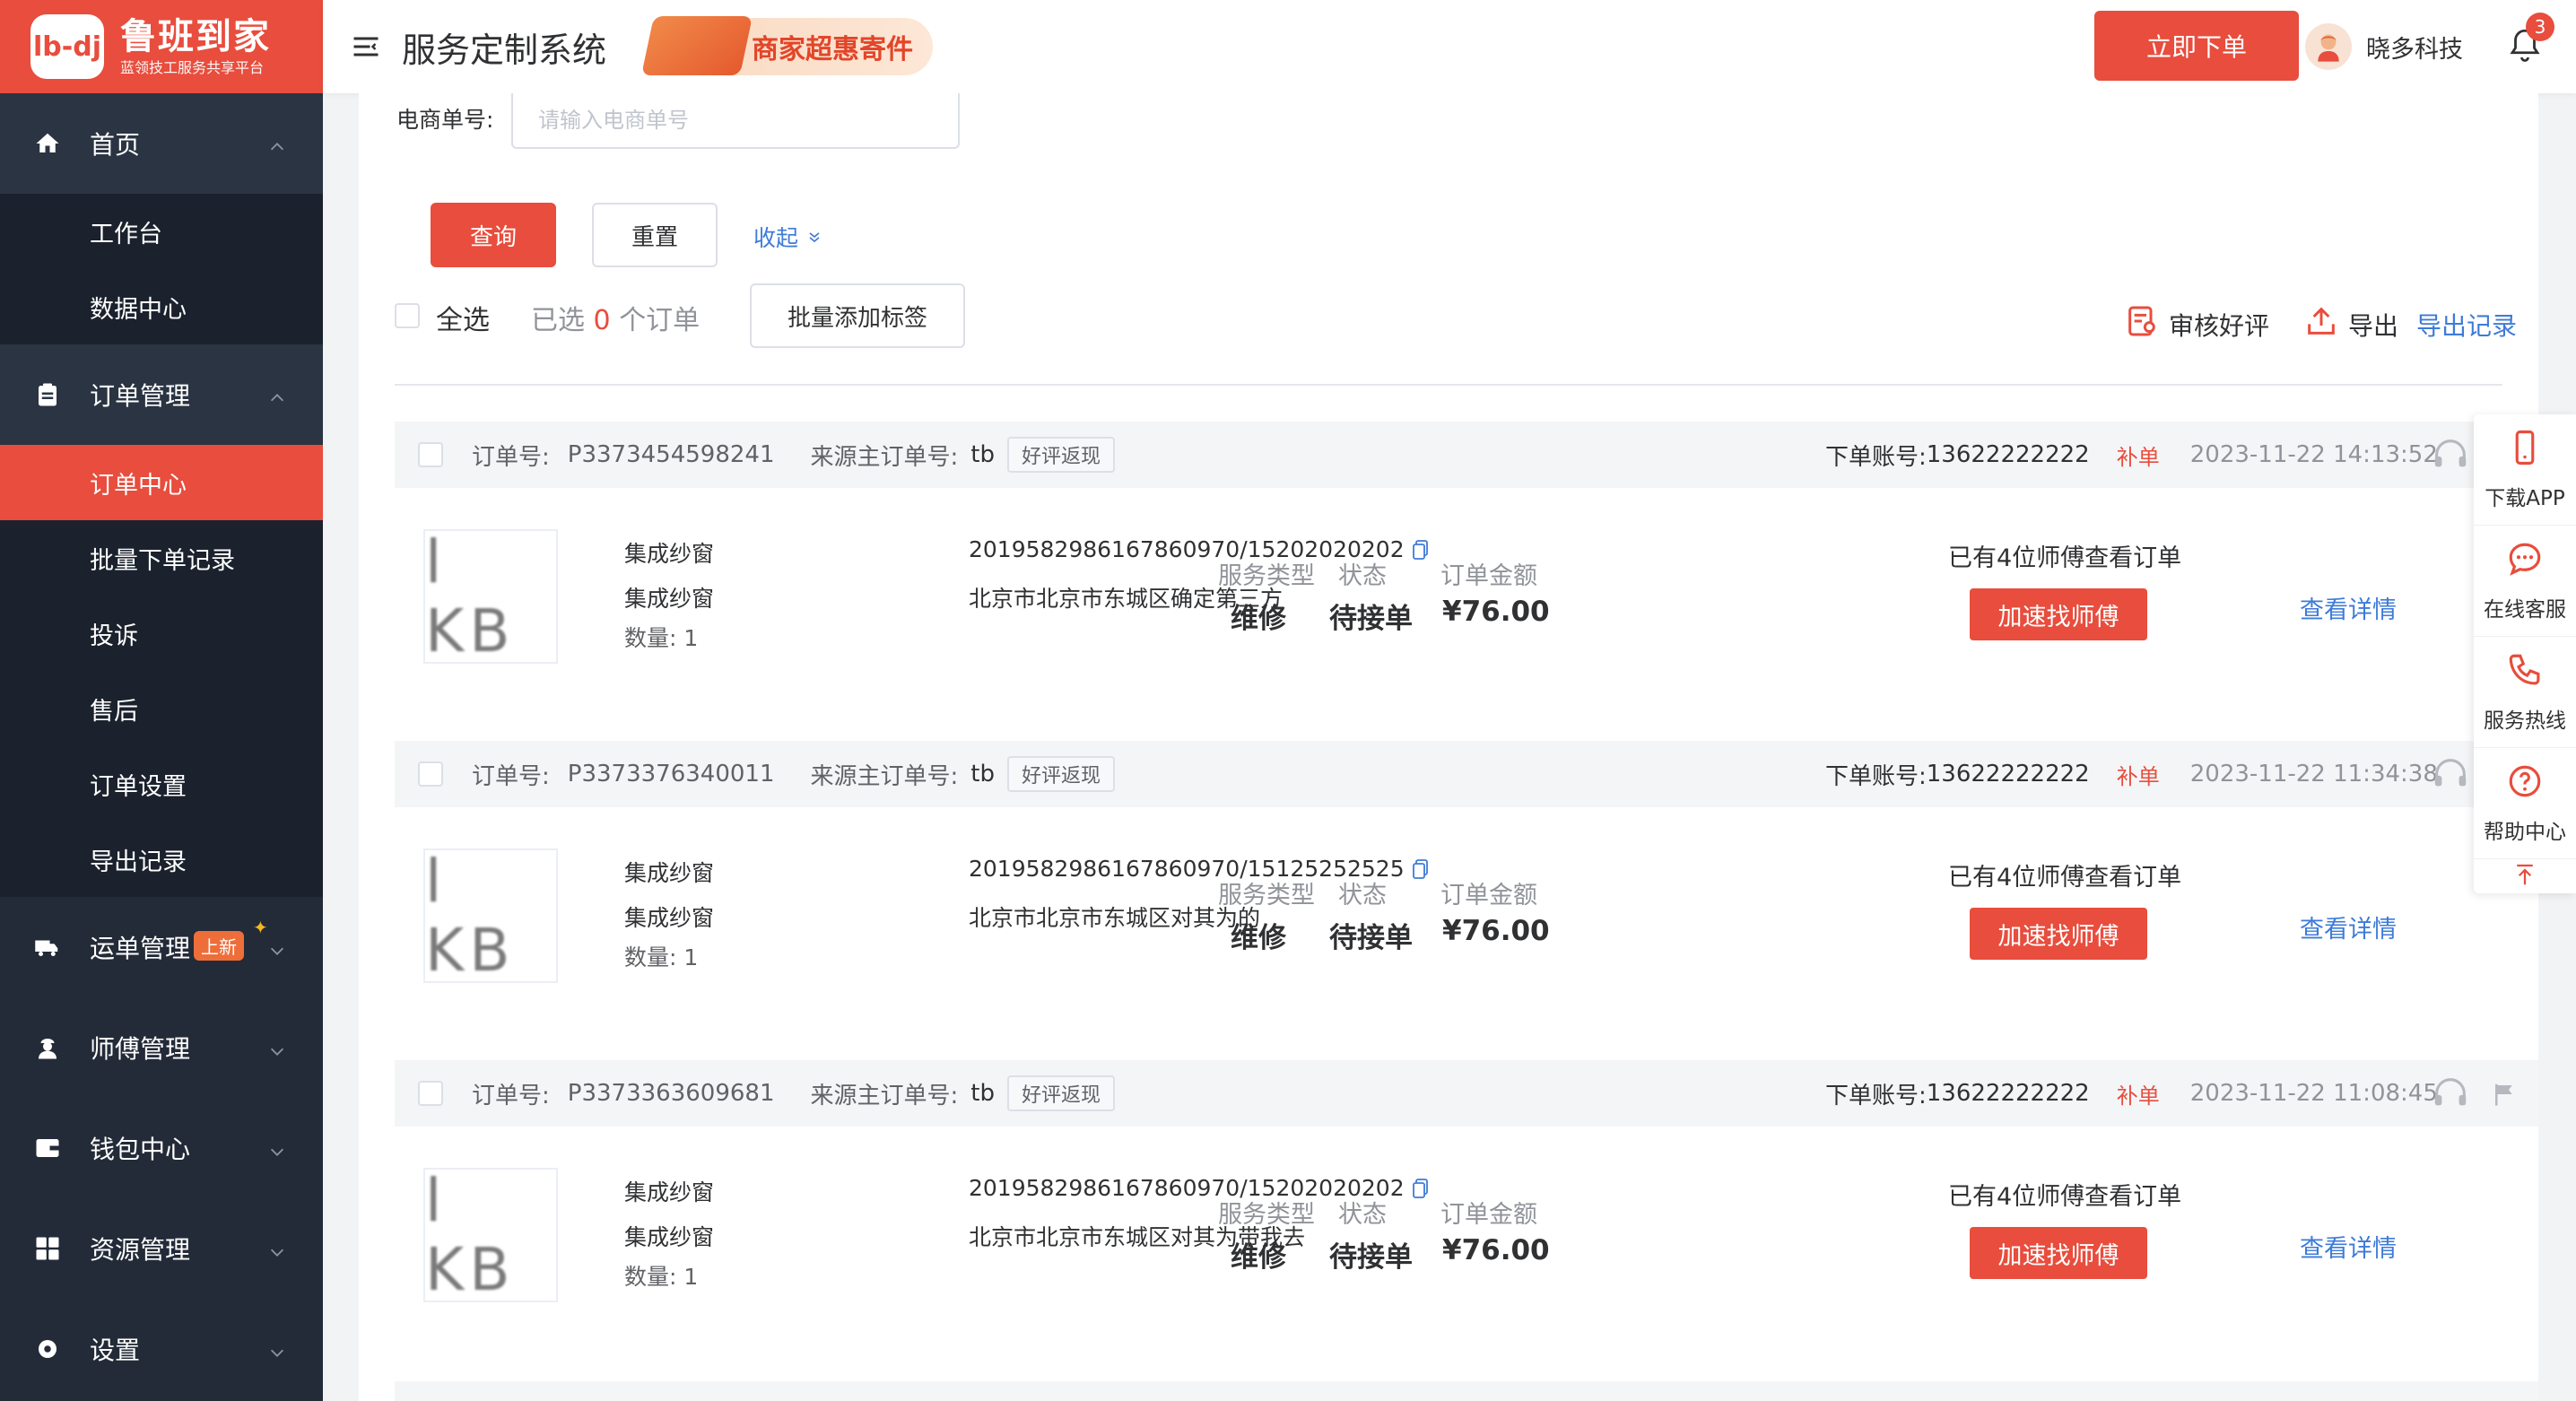  Describe the element at coordinates (161, 46) in the screenshot. I see `brand-logo: lb-dj 鲁班到家 蓝领技工服务共享平台` at that location.